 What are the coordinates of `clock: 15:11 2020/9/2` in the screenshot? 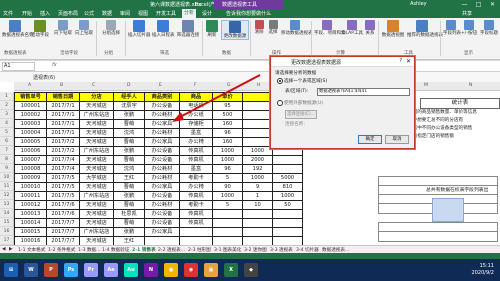 It's located at (483, 270).